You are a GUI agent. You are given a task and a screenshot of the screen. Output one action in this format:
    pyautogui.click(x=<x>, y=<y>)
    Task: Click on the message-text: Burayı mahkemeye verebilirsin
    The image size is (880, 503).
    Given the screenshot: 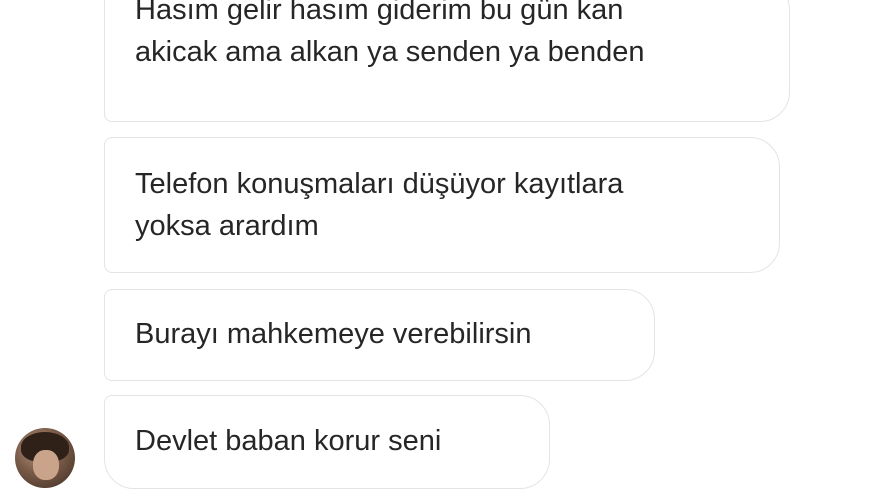 What is the action you would take?
    pyautogui.click(x=333, y=334)
    